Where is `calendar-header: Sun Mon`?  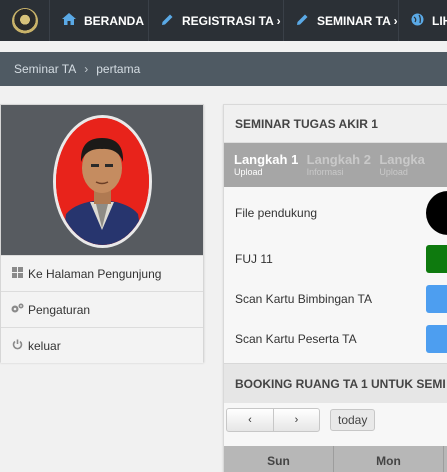 calendar-header: Sun Mon is located at coordinates (335, 459).